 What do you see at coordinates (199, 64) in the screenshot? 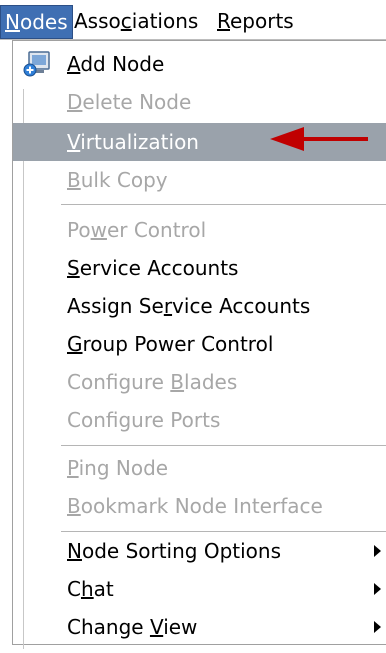
I see `menu-item-add-node: Add Node` at bounding box center [199, 64].